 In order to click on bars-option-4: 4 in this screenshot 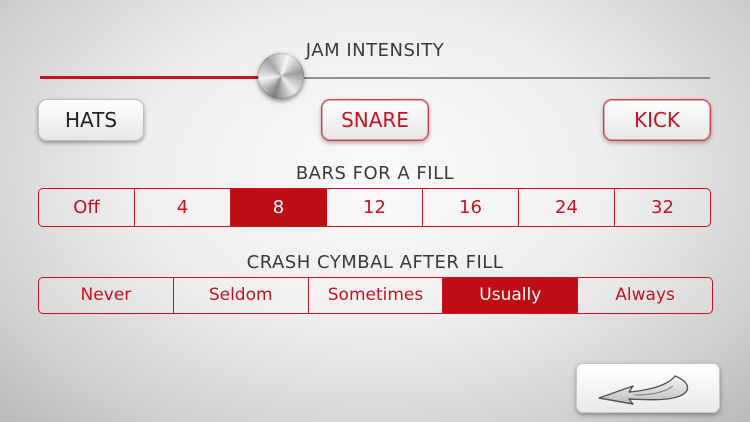, I will do `click(182, 207)`.